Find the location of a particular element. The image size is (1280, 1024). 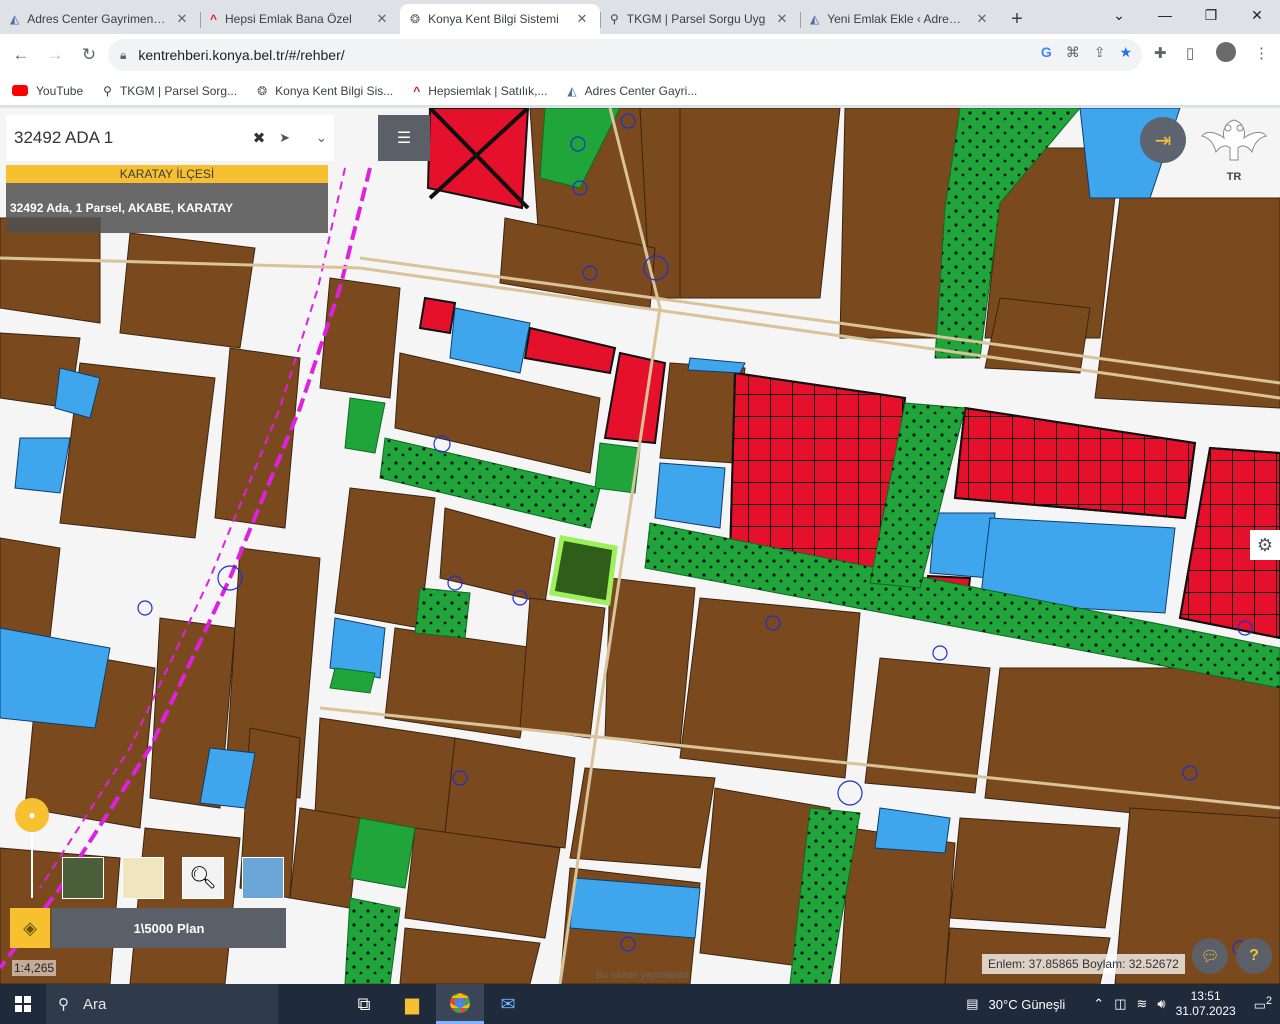

avatar is located at coordinates (1226, 52).